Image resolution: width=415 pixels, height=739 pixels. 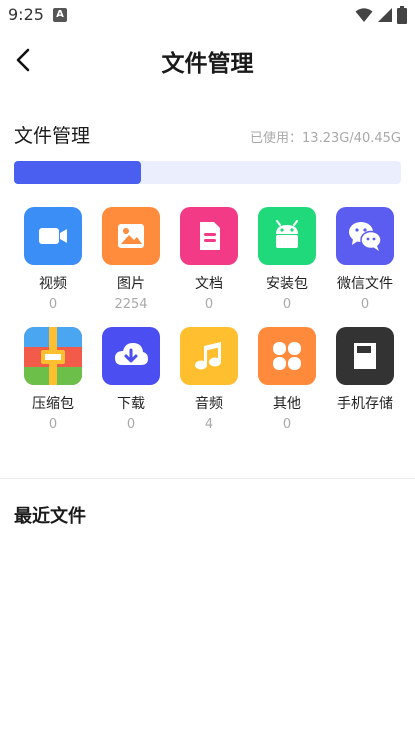 What do you see at coordinates (53, 387) in the screenshot?
I see `category-archives: 压缩包 0` at bounding box center [53, 387].